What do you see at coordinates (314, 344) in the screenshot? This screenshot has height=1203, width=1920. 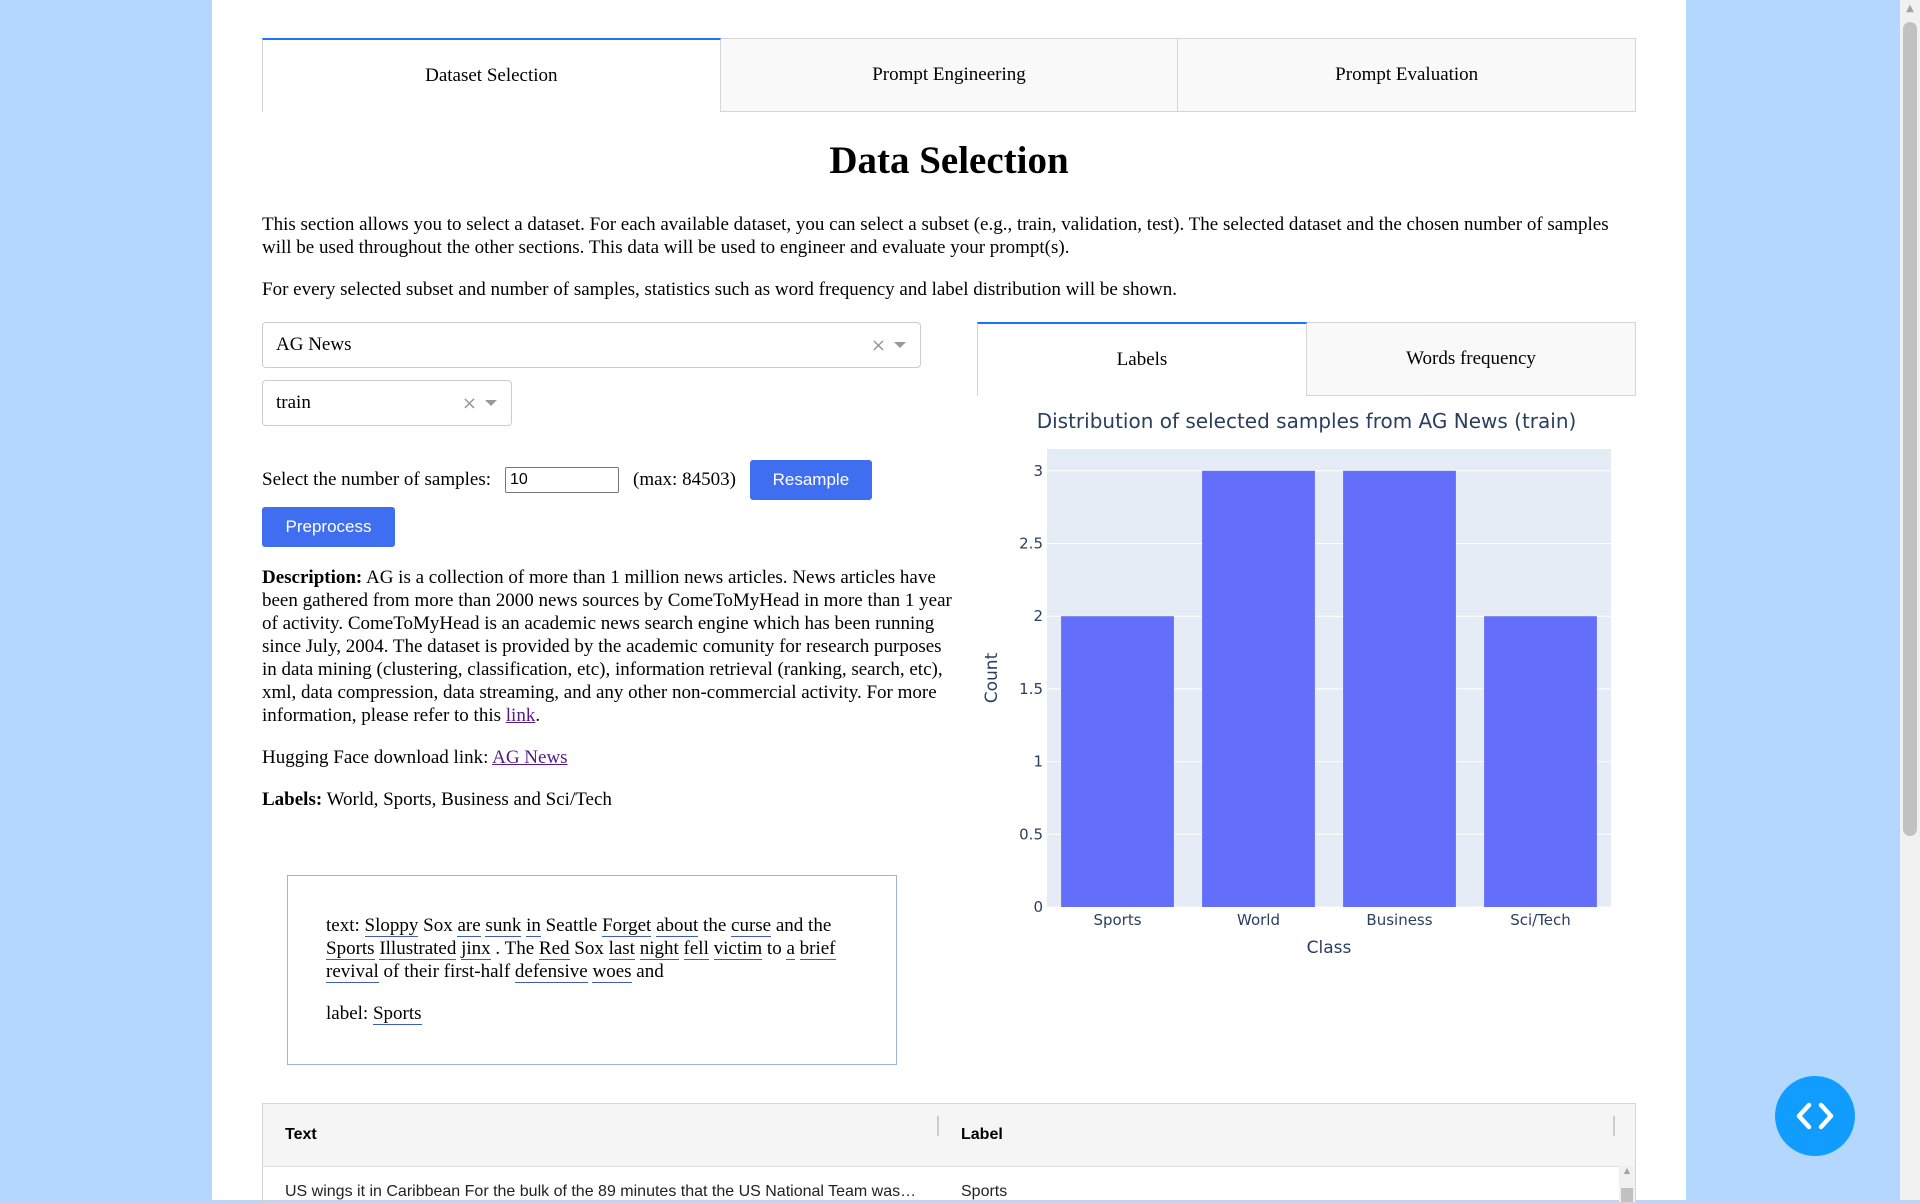 I see `dataset-dropdown-value: AG News` at bounding box center [314, 344].